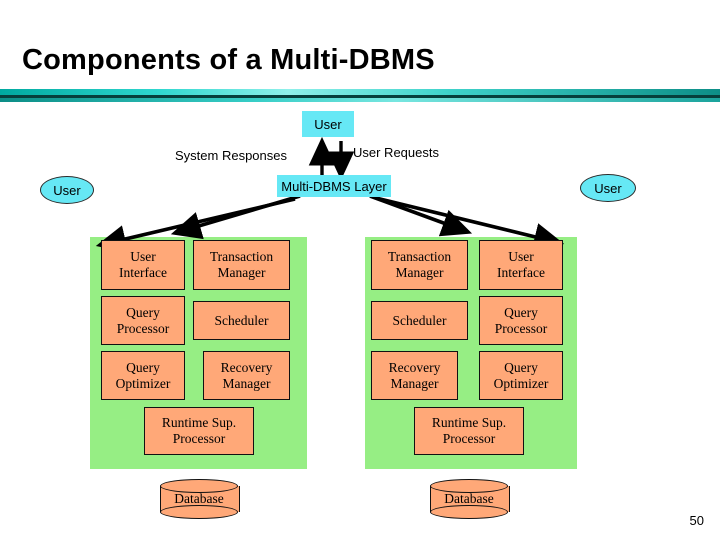  I want to click on left-transaction-manager-box: Transaction Manager, so click(241, 265).